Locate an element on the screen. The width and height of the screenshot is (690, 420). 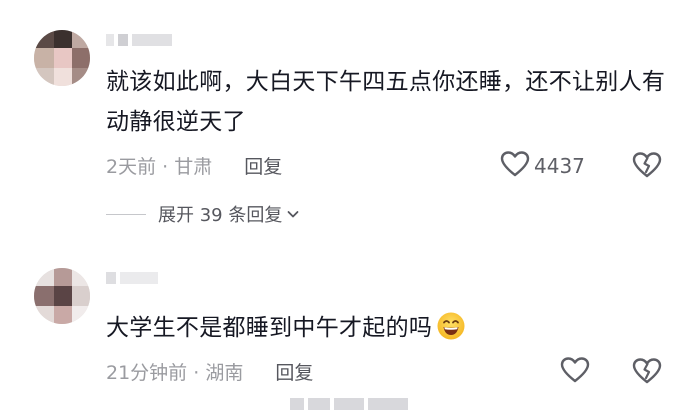
like-button is located at coordinates (575, 372).